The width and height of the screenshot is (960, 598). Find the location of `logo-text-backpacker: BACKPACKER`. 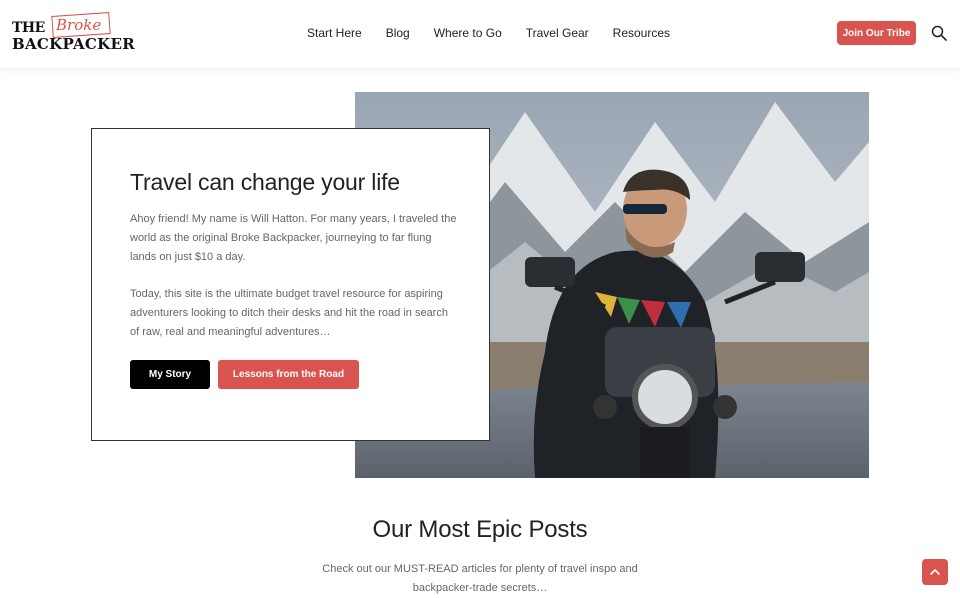

logo-text-backpacker: BACKPACKER is located at coordinates (73, 44).